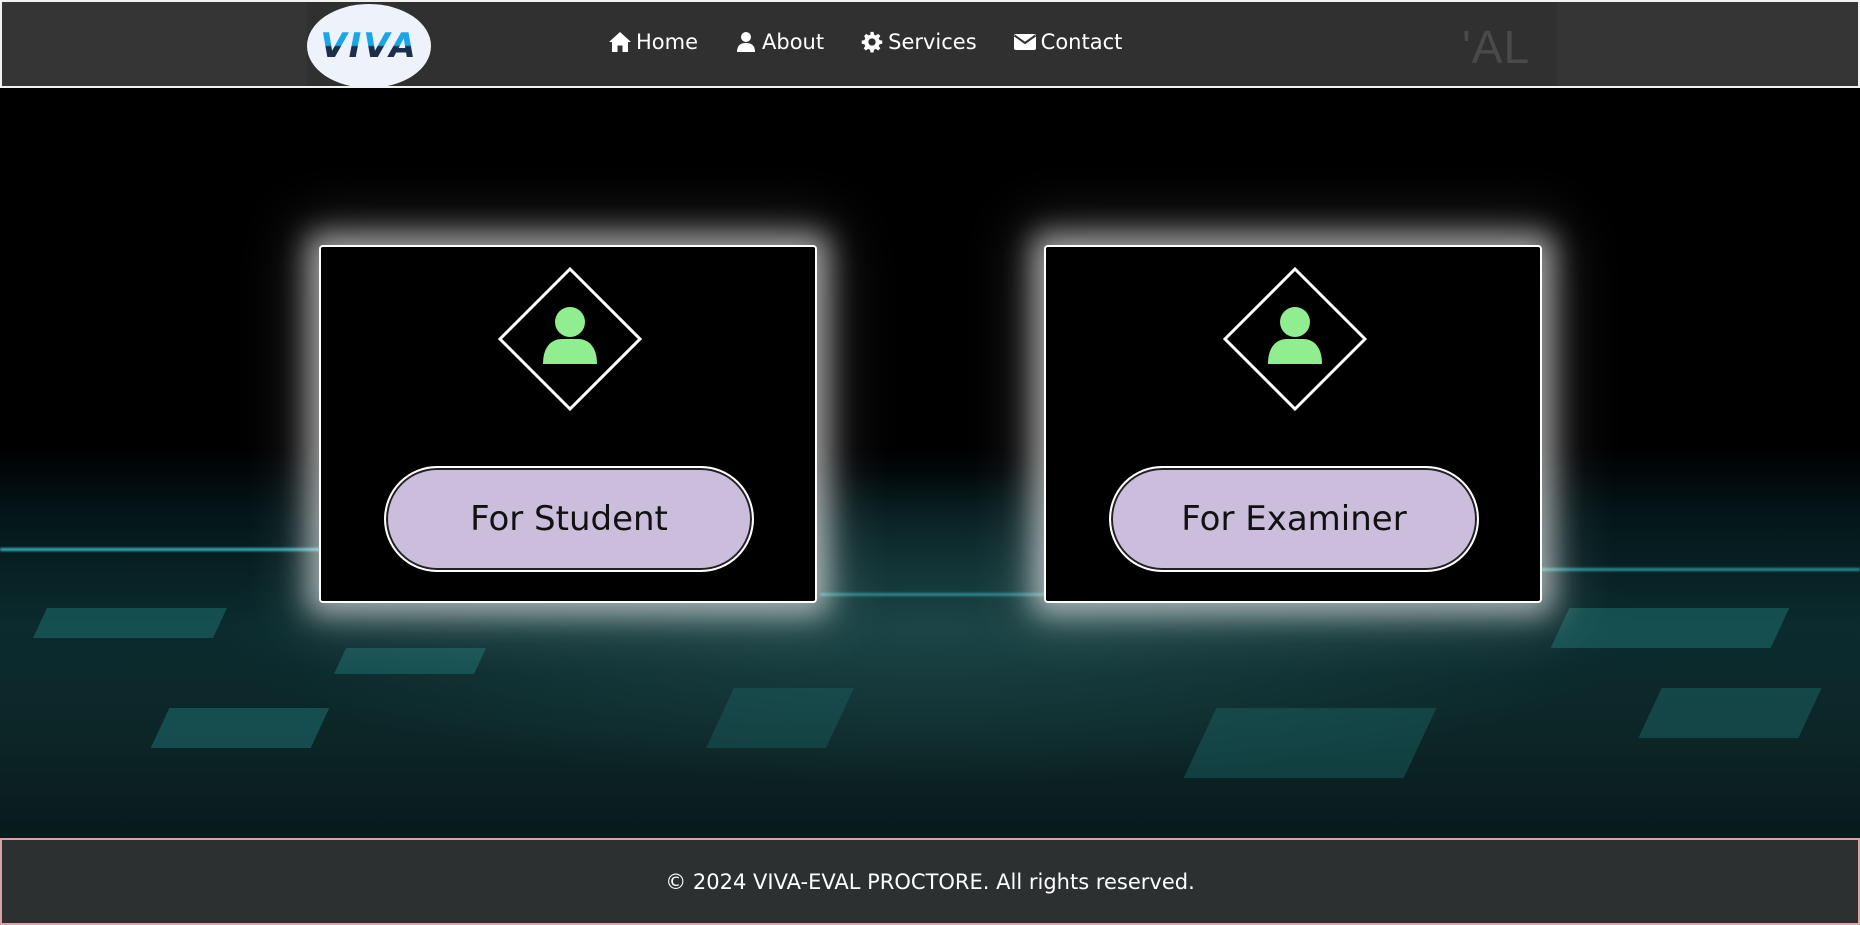  Describe the element at coordinates (1081, 42) in the screenshot. I see `nav-contact-label: Contact` at that location.